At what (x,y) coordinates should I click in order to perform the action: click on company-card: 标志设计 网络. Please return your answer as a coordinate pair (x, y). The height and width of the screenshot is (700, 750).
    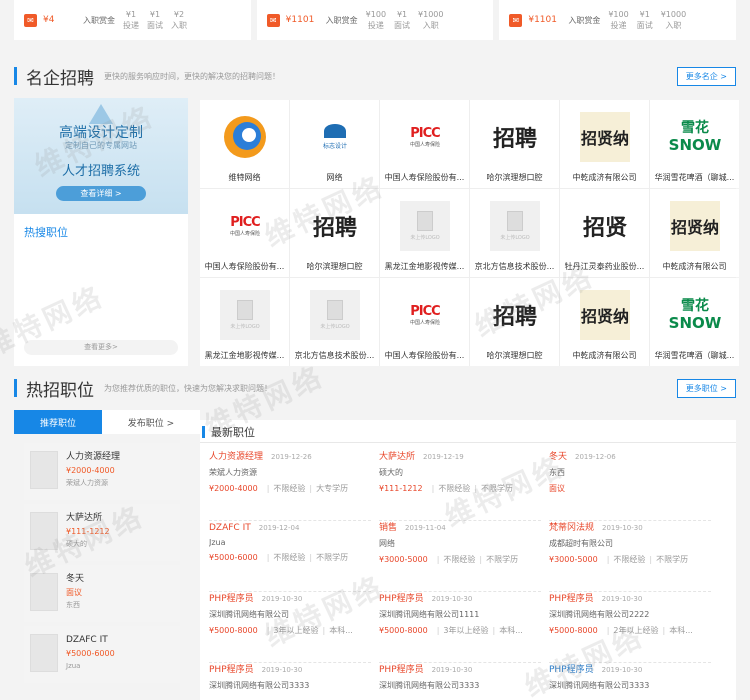
    Looking at the image, I should click on (334, 144).